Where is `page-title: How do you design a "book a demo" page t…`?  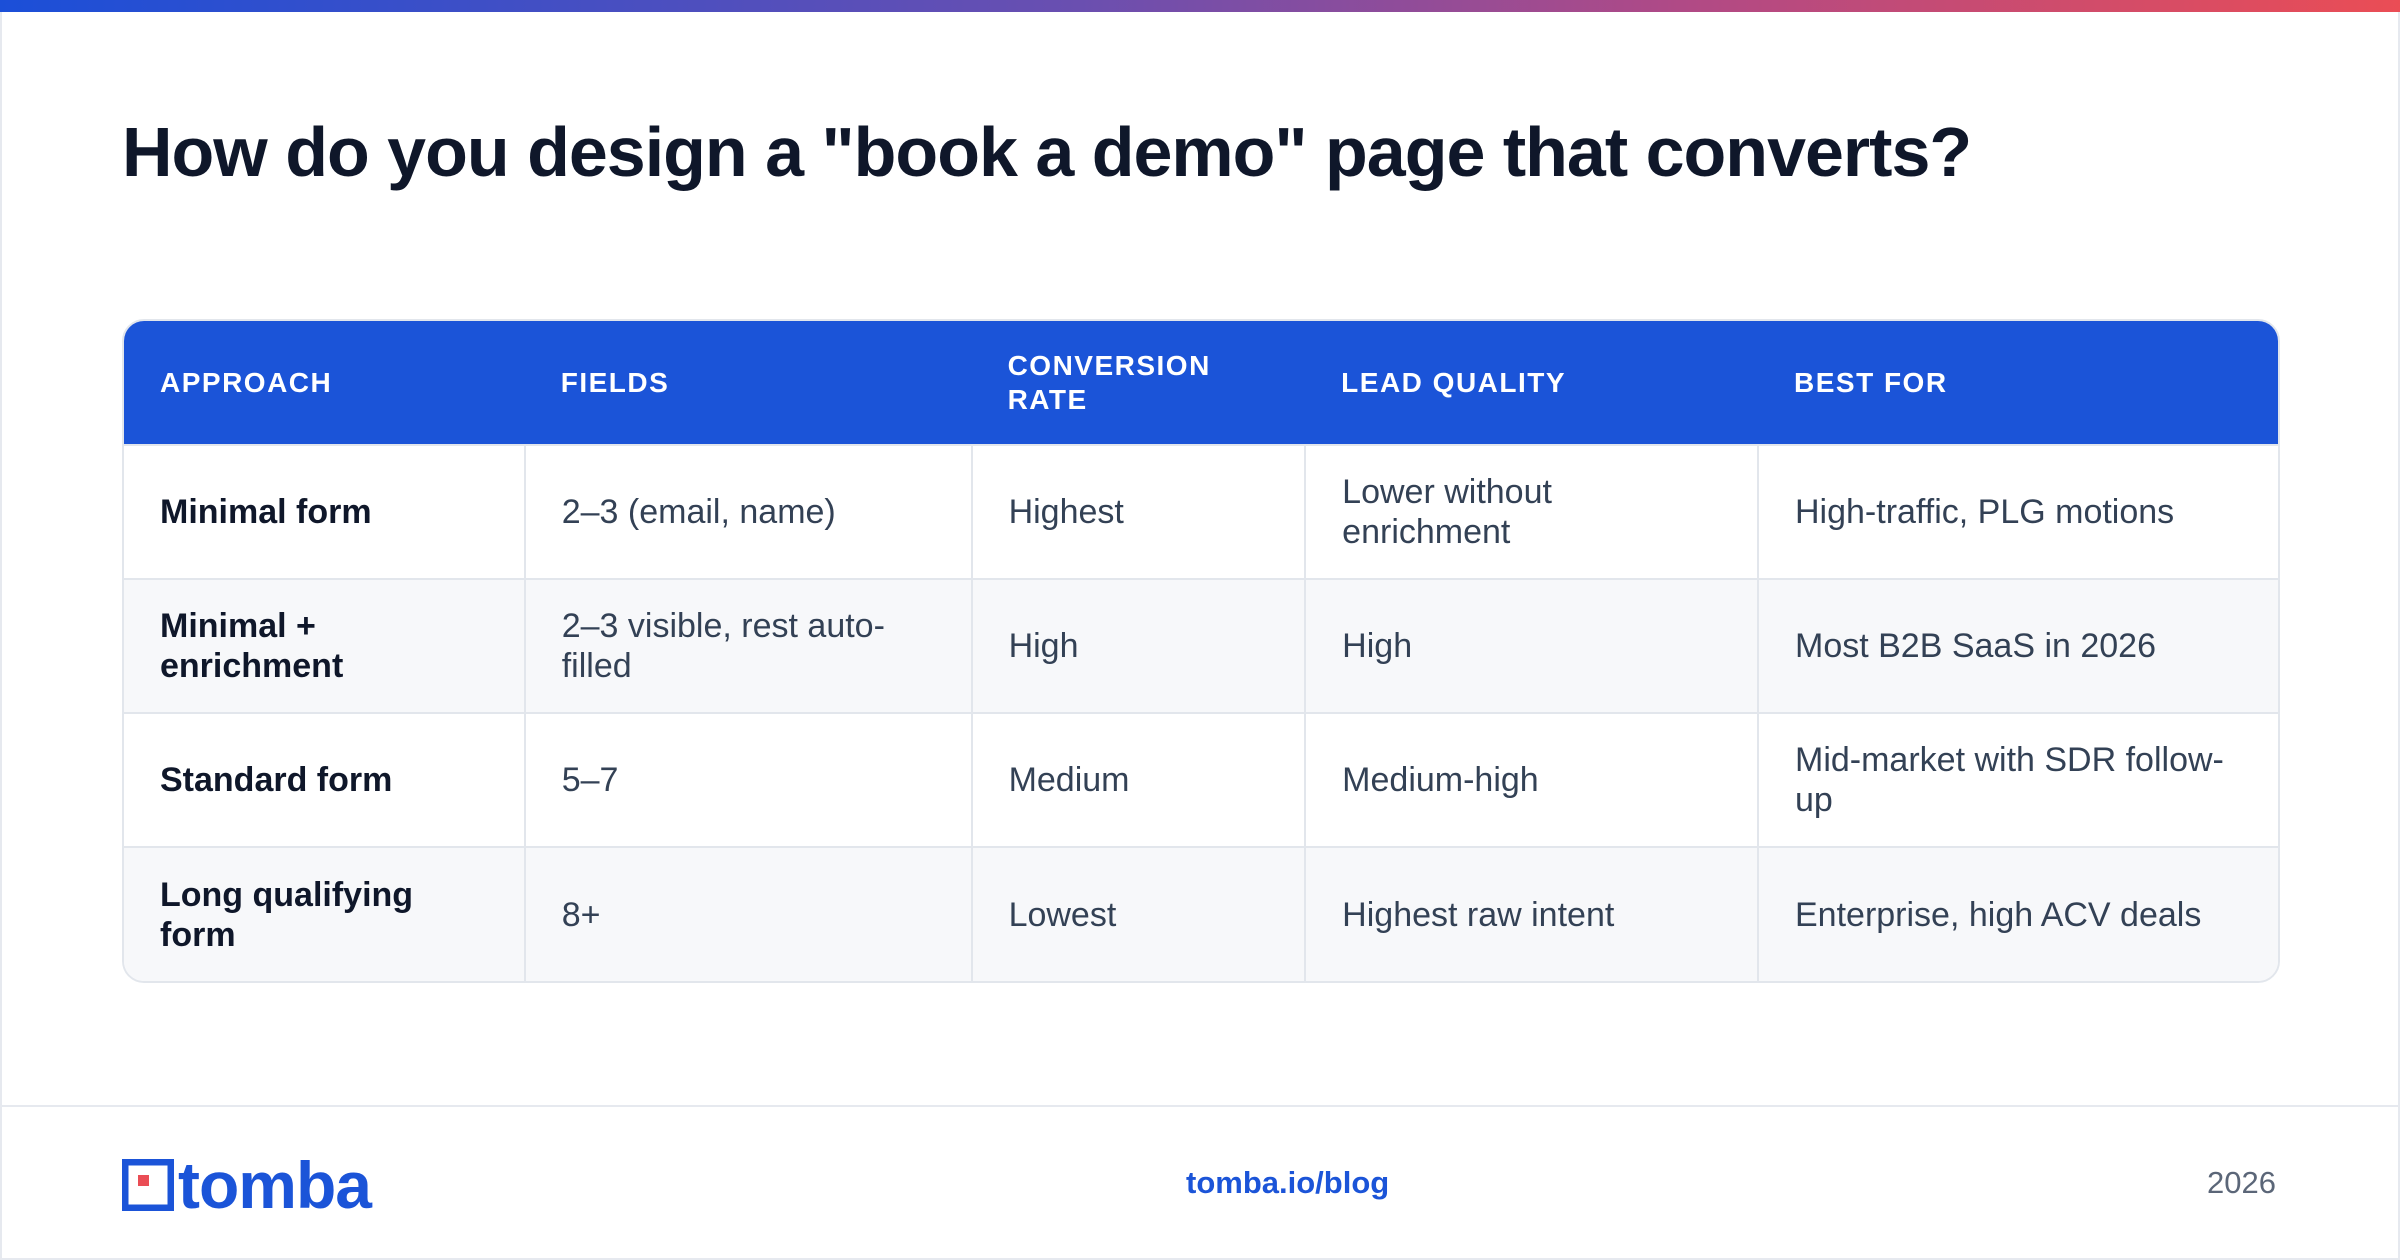 page-title: How do you design a "book a demo" page t… is located at coordinates (1047, 152).